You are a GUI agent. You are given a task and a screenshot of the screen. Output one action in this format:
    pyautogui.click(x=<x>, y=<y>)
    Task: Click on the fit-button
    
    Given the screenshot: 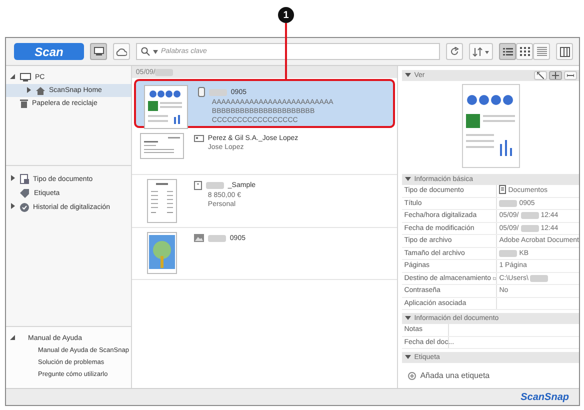 What is the action you would take?
    pyautogui.click(x=540, y=75)
    